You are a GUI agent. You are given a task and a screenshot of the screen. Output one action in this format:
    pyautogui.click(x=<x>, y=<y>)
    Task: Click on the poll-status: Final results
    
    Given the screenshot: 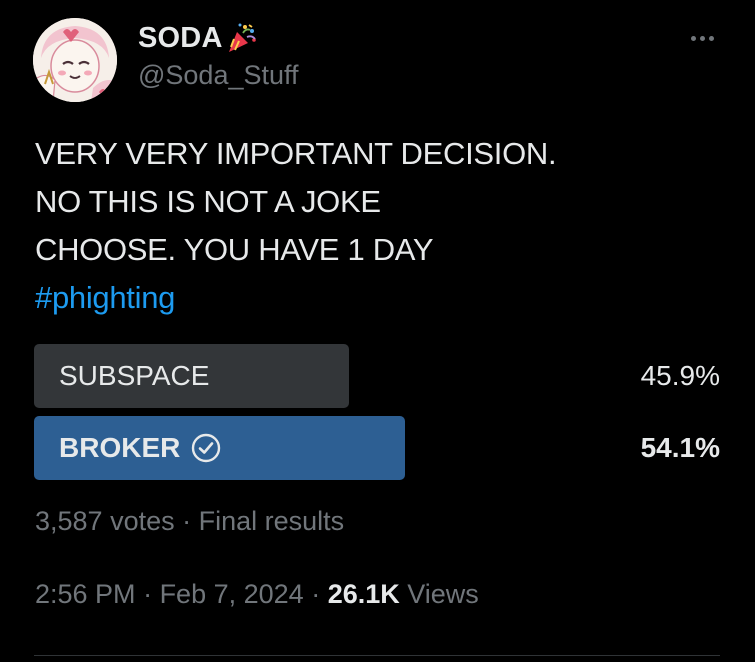 What is the action you would take?
    pyautogui.click(x=271, y=521)
    